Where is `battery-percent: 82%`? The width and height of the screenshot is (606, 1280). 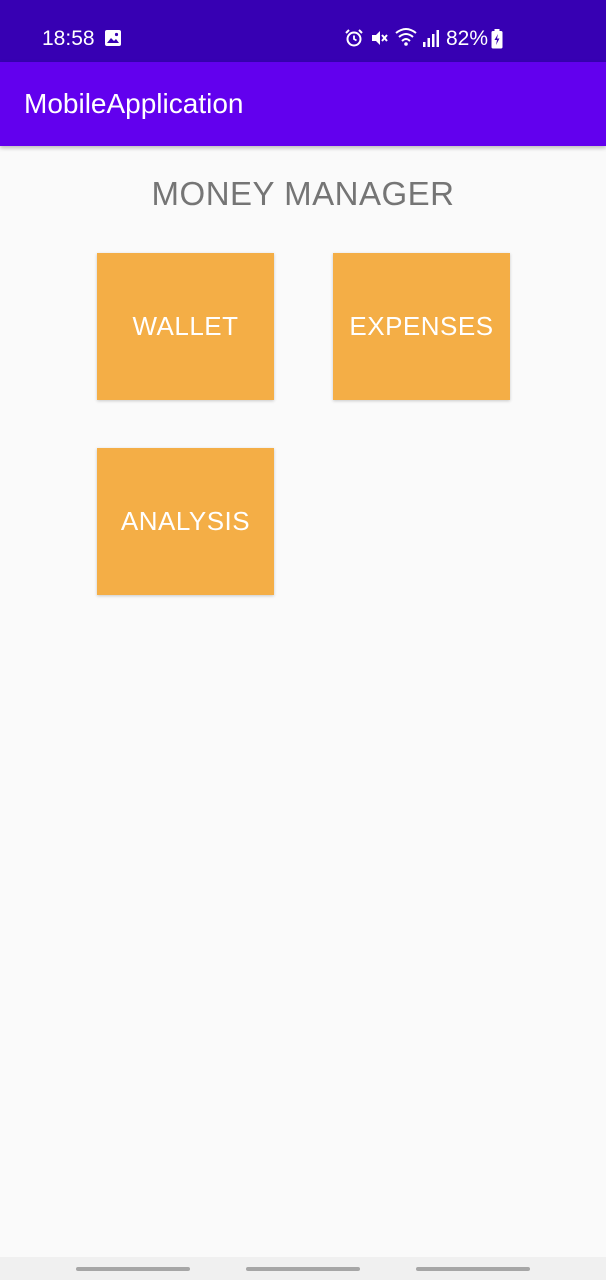
battery-percent: 82% is located at coordinates (467, 38).